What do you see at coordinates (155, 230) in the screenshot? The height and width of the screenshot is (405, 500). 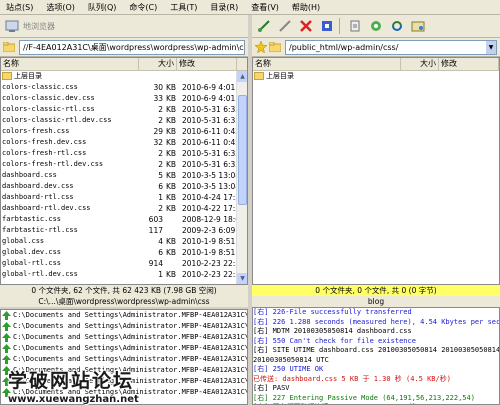 I see `file-size: 117` at bounding box center [155, 230].